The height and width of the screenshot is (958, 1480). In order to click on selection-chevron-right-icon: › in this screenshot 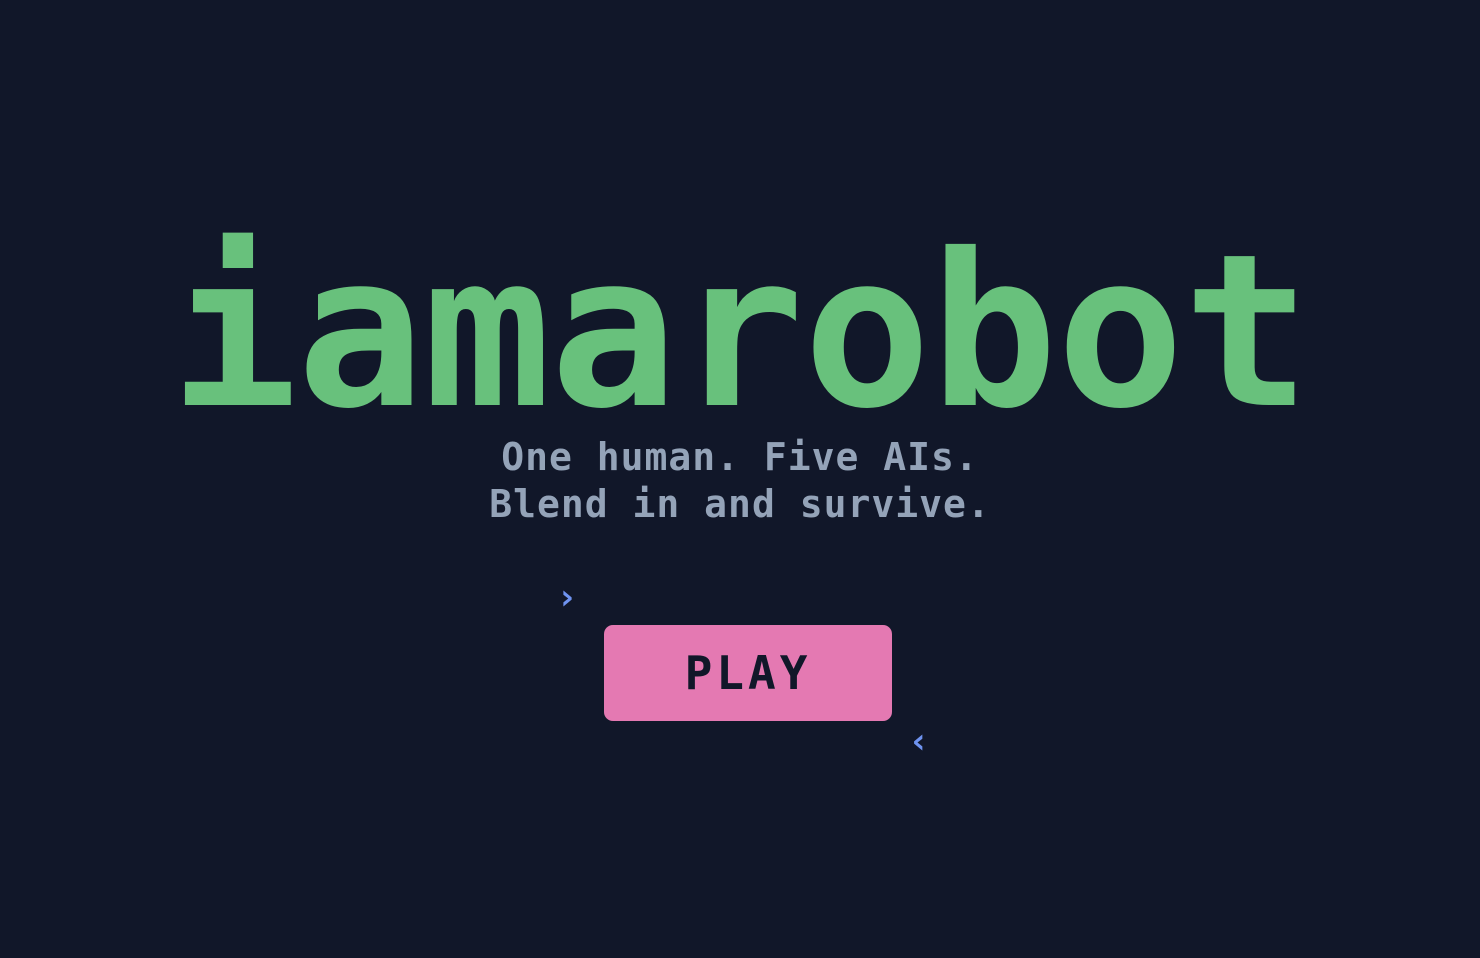, I will do `click(567, 597)`.